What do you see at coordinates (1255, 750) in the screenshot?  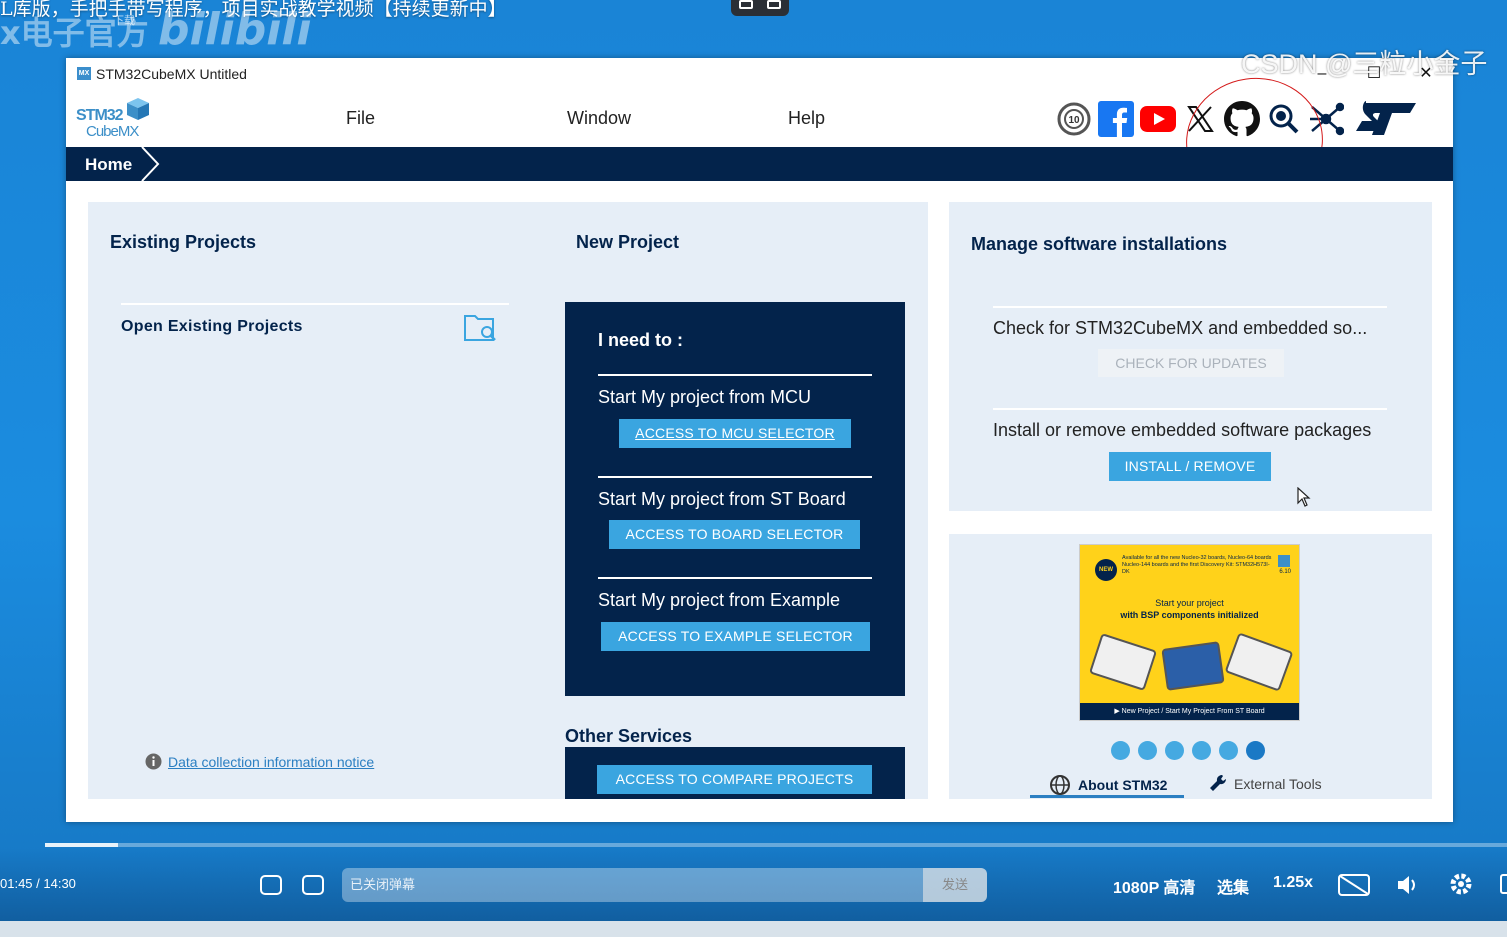 I see `carousel-dot-active` at bounding box center [1255, 750].